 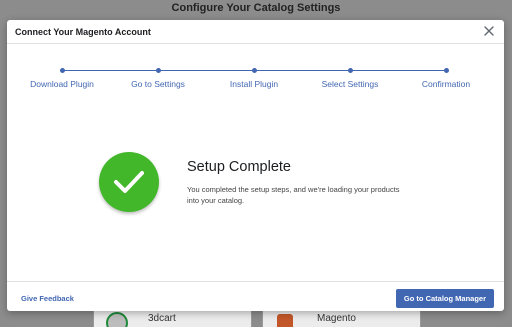 What do you see at coordinates (336, 318) in the screenshot?
I see `platform-card-label: Magento` at bounding box center [336, 318].